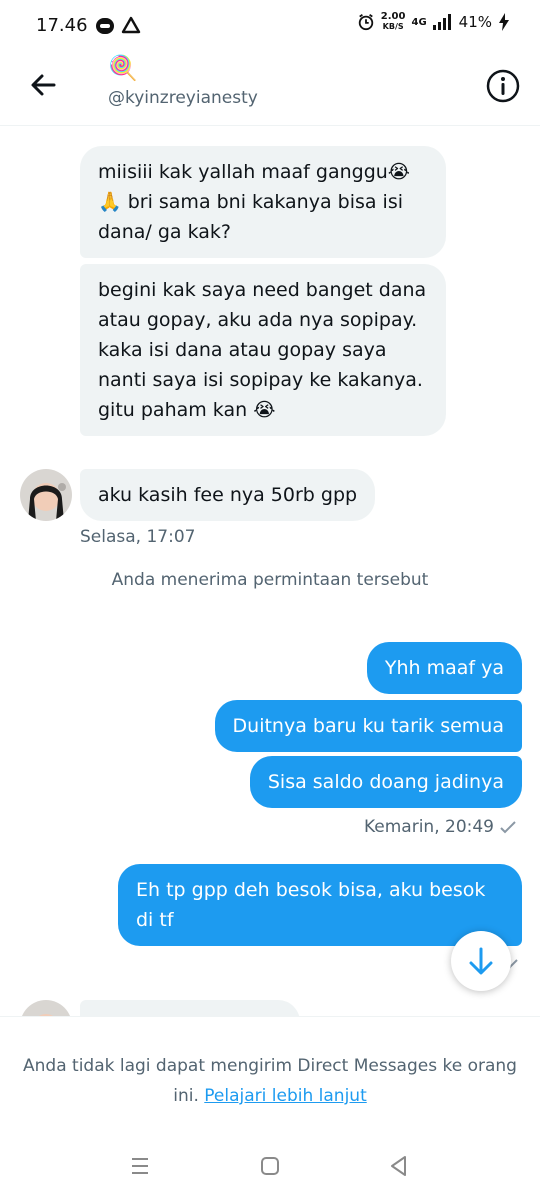  I want to click on system-nav-bar, so click(270, 1165).